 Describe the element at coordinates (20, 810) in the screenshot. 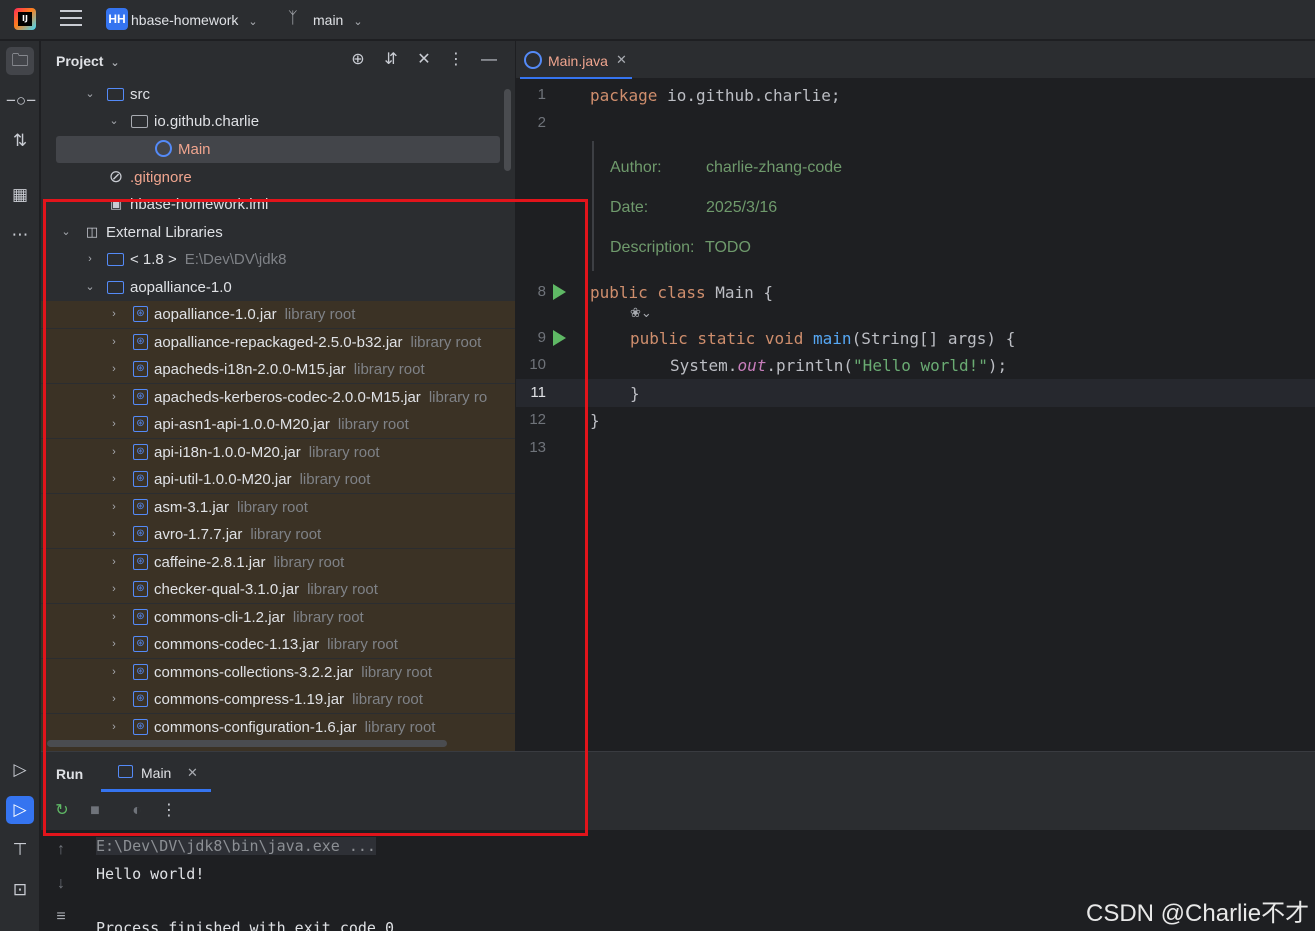

I see `run-icon: ▷` at that location.